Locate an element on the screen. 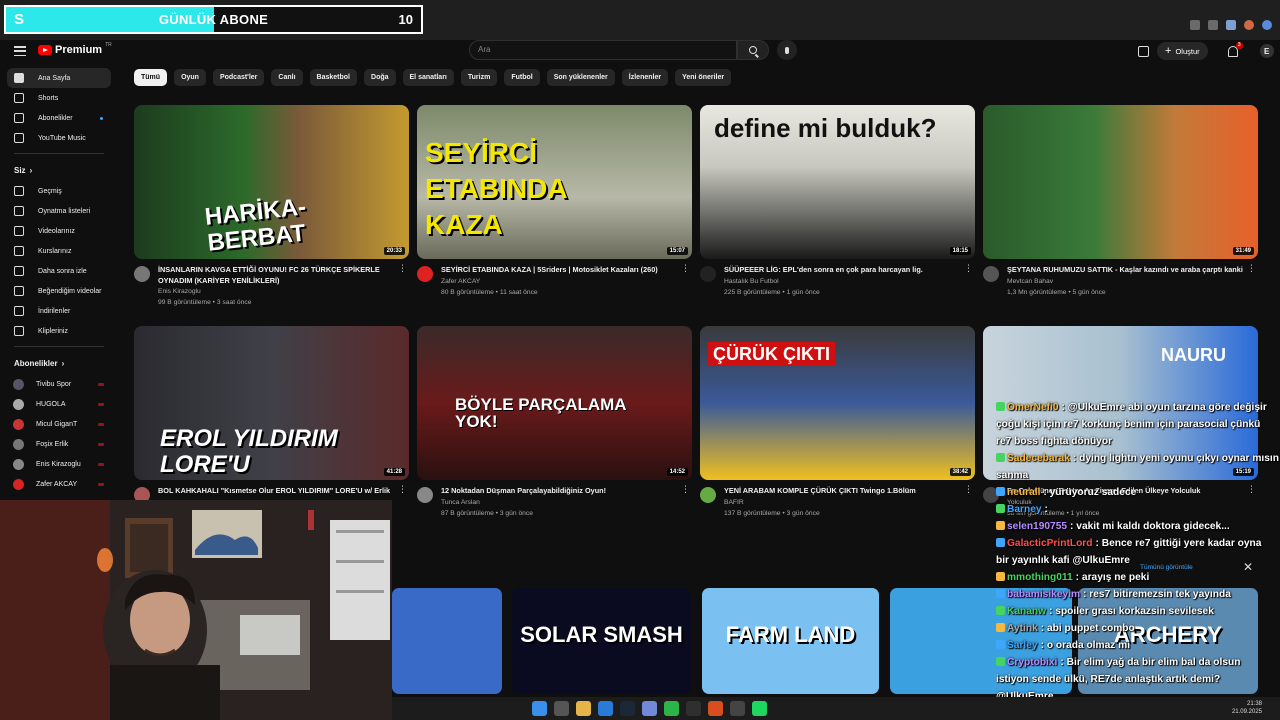 The image size is (1280, 720). chip-6: El sanatları is located at coordinates (428, 77).